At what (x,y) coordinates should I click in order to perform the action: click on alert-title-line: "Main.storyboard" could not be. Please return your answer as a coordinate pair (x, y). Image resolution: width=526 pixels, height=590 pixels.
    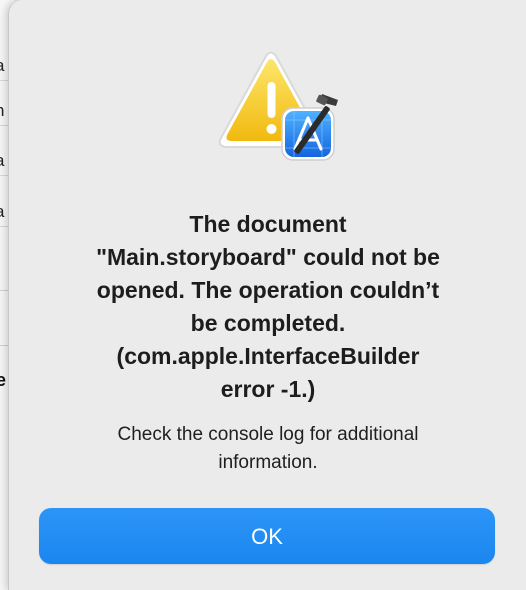
    Looking at the image, I should click on (268, 257).